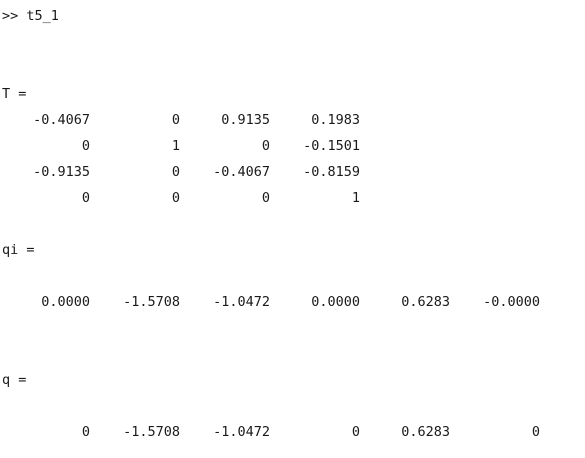  What do you see at coordinates (85, 432) in the screenshot?
I see `q-value-1: 0` at bounding box center [85, 432].